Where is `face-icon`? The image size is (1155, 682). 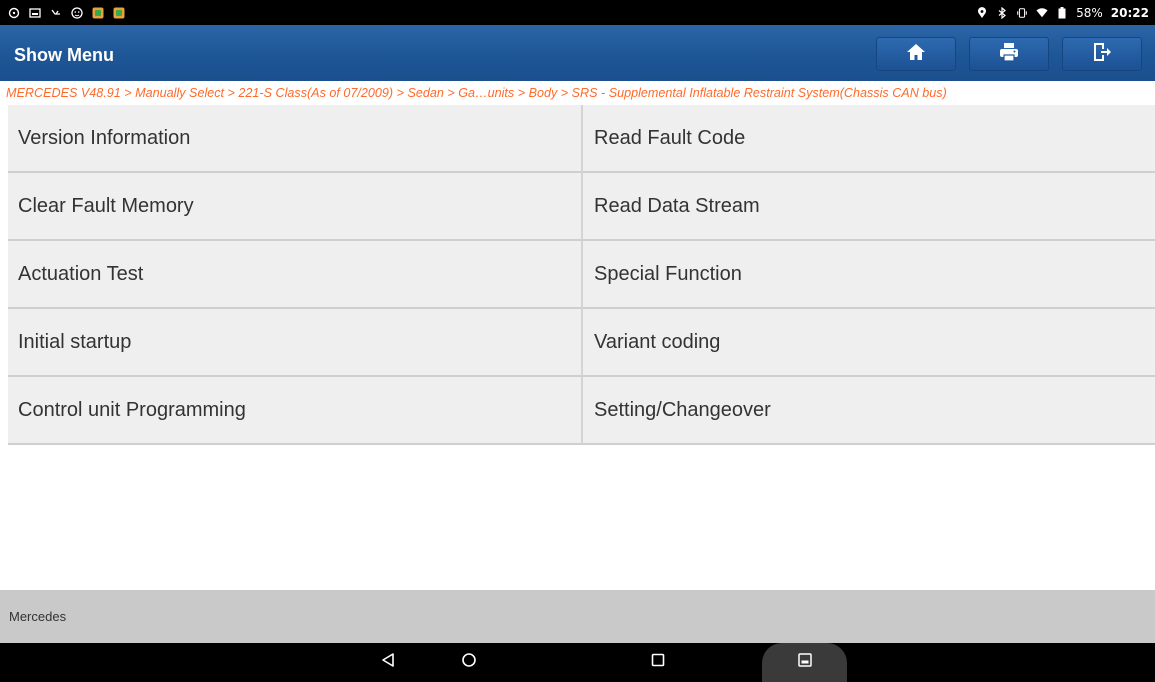 face-icon is located at coordinates (77, 12).